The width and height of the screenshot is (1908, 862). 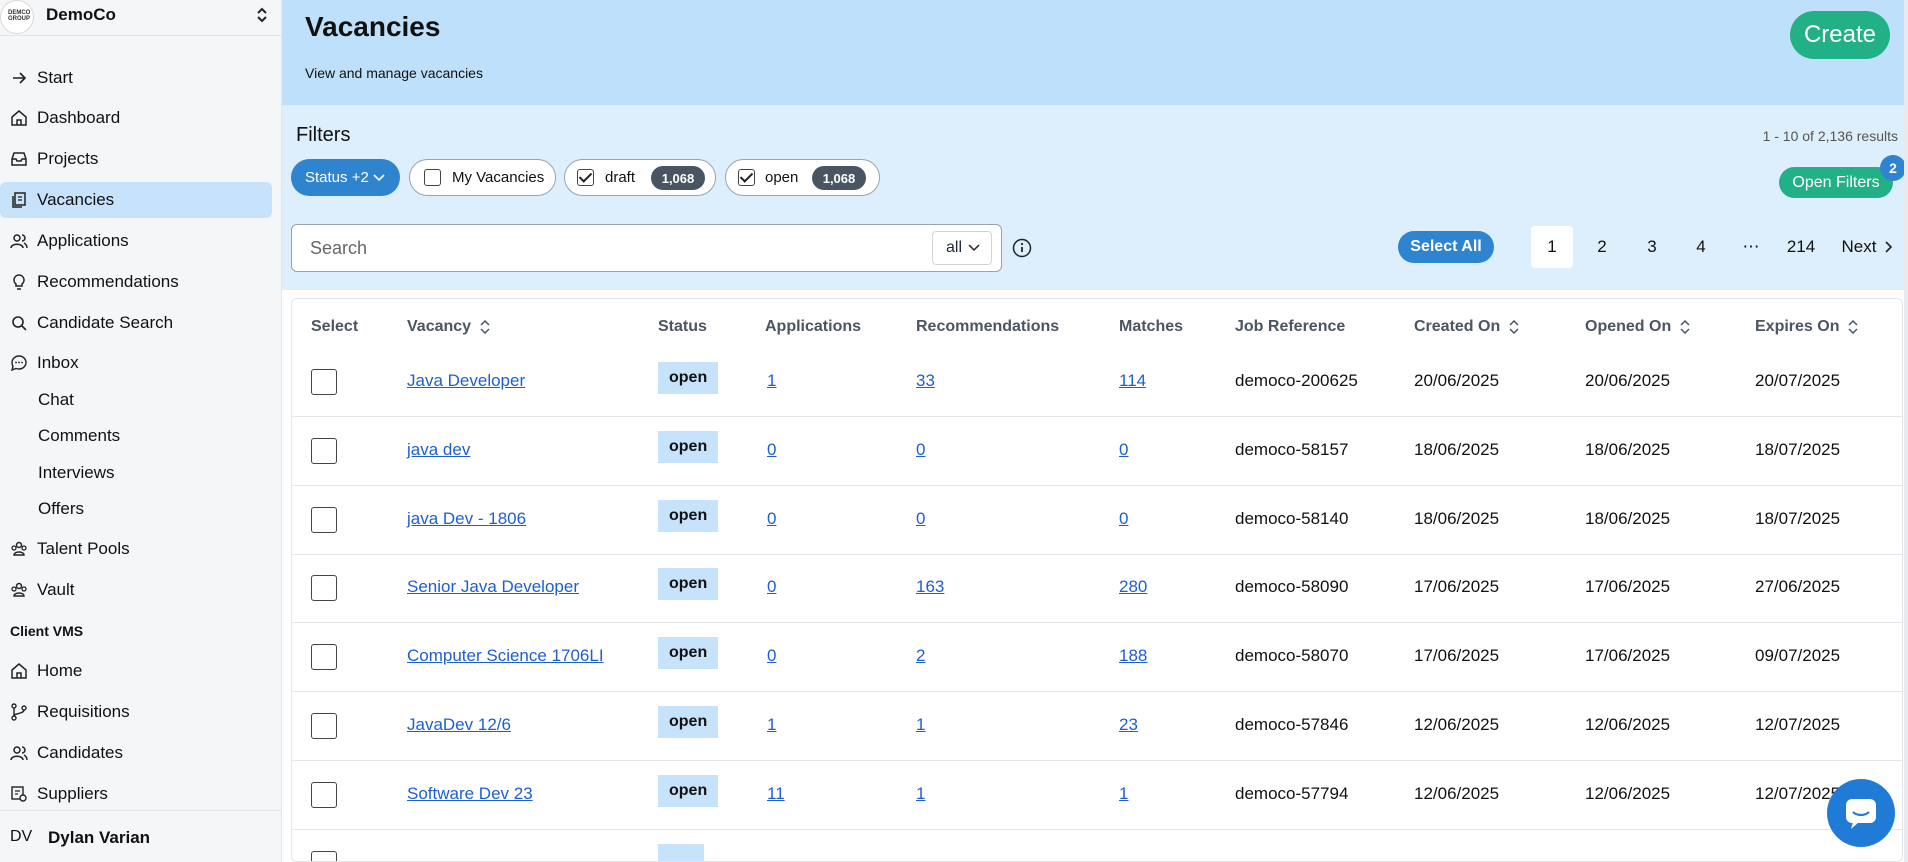 What do you see at coordinates (930, 587) in the screenshot?
I see `recommendations-link: 163` at bounding box center [930, 587].